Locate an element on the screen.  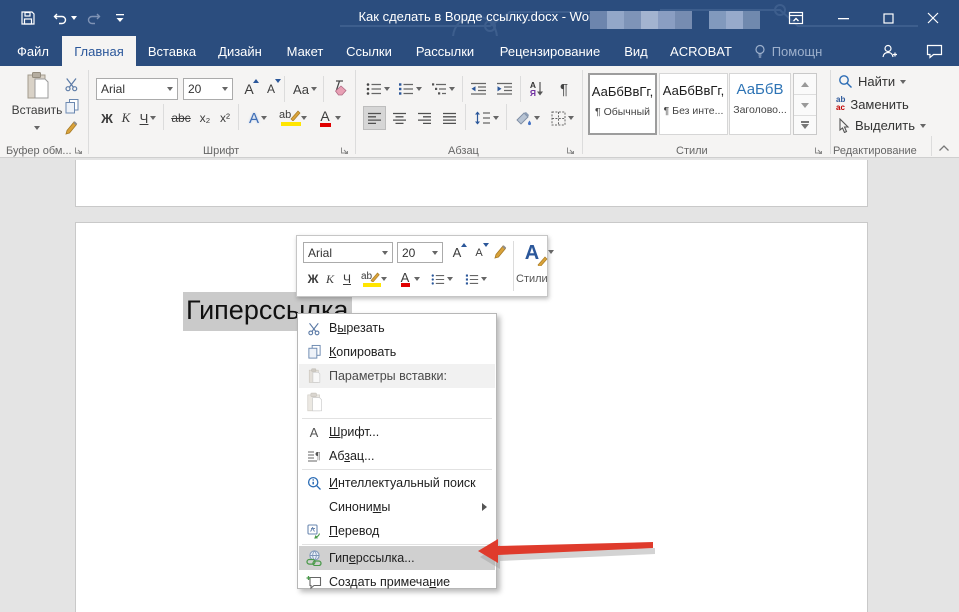
font-size-combobox: 20 is located at coordinates (208, 89).